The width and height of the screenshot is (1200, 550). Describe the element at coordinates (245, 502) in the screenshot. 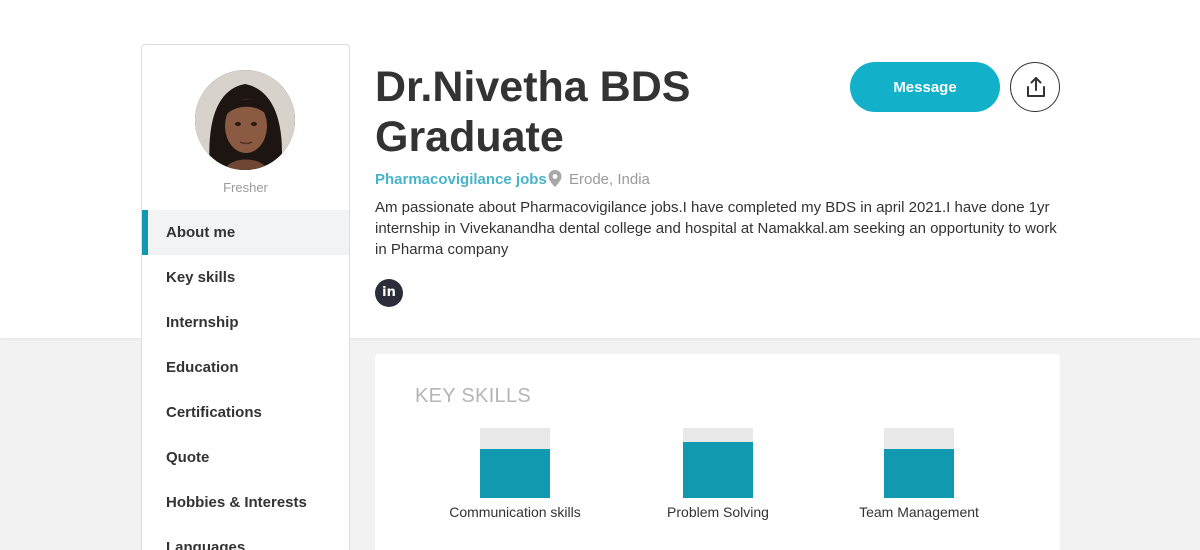

I see `sidebar-item-hobbies: Hobbies & Interests` at that location.